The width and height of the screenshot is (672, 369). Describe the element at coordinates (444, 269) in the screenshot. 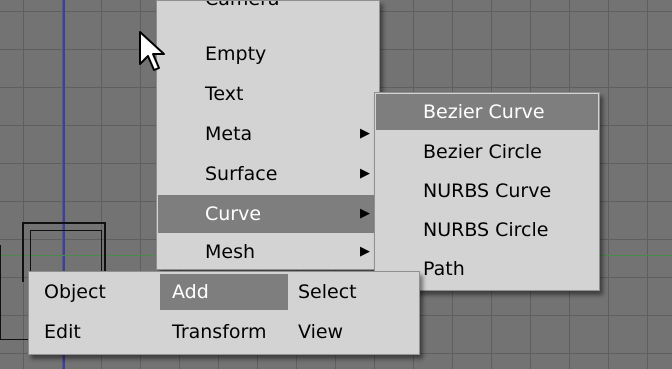

I see `submenu-item-label: Path` at that location.